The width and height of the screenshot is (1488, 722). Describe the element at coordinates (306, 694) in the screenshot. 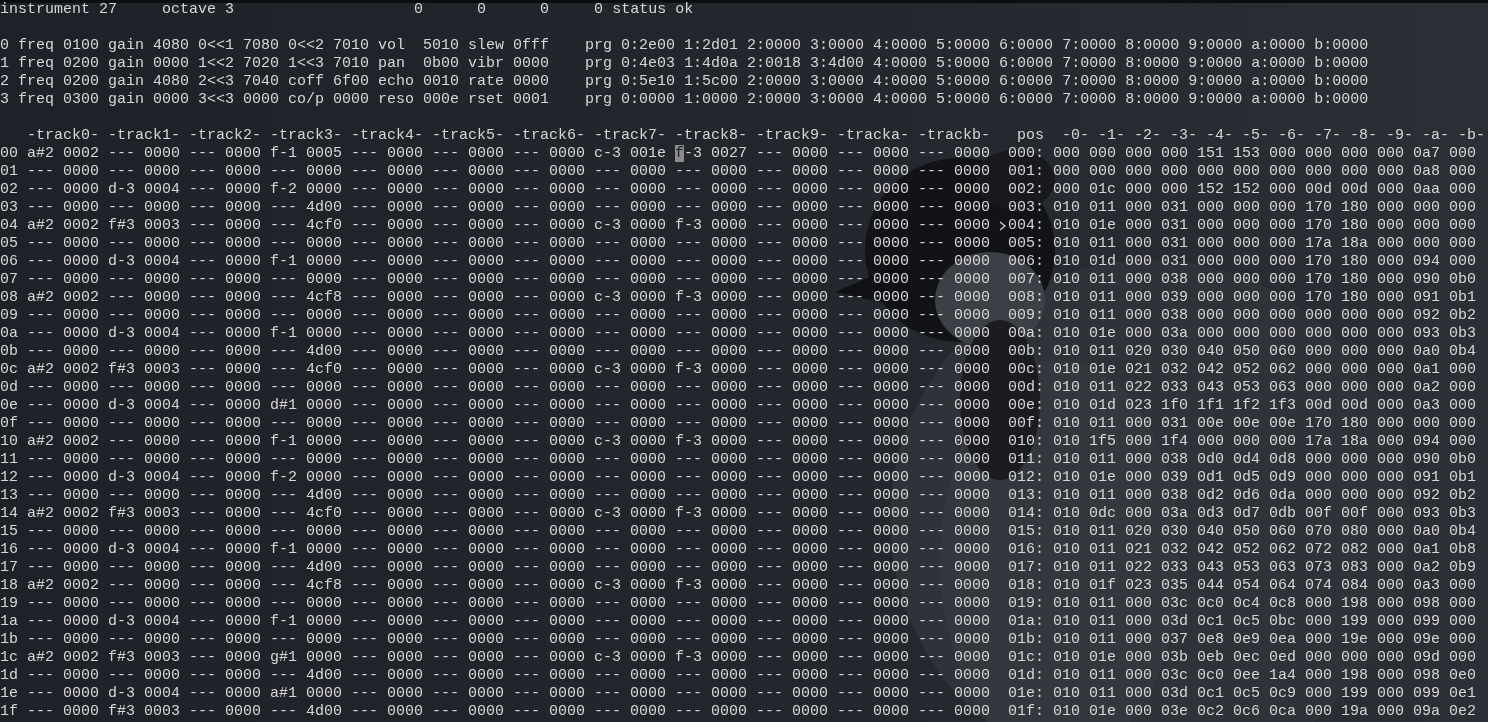

I see `pattern-cell: a#1 0000` at that location.